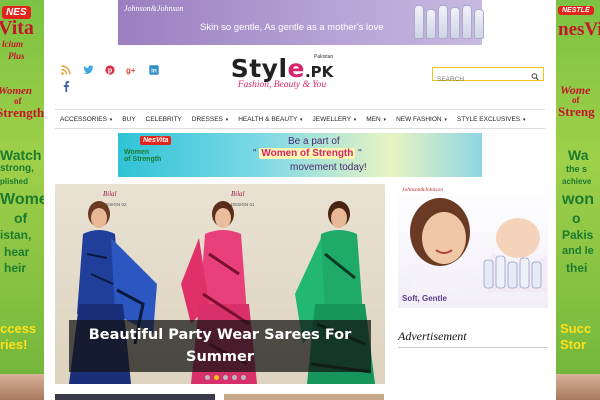 The width and height of the screenshot is (600, 400). Describe the element at coordinates (220, 346) in the screenshot. I see `slide-caption: Beautiful Party Wear Sarees For Summer` at that location.